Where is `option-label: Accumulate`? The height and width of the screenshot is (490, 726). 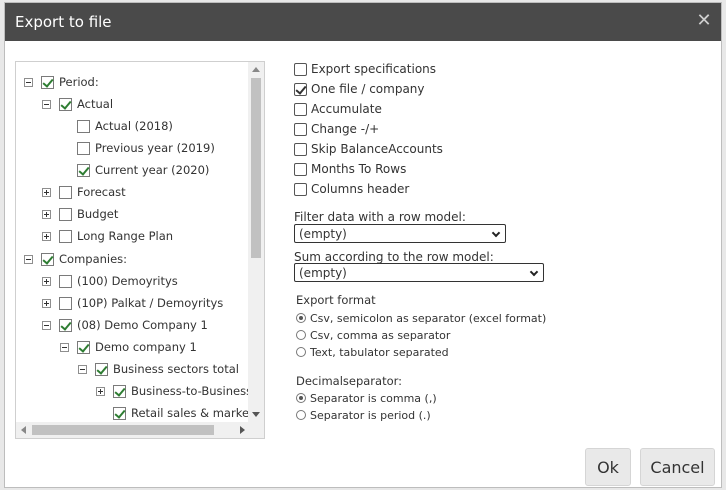 option-label: Accumulate is located at coordinates (346, 109).